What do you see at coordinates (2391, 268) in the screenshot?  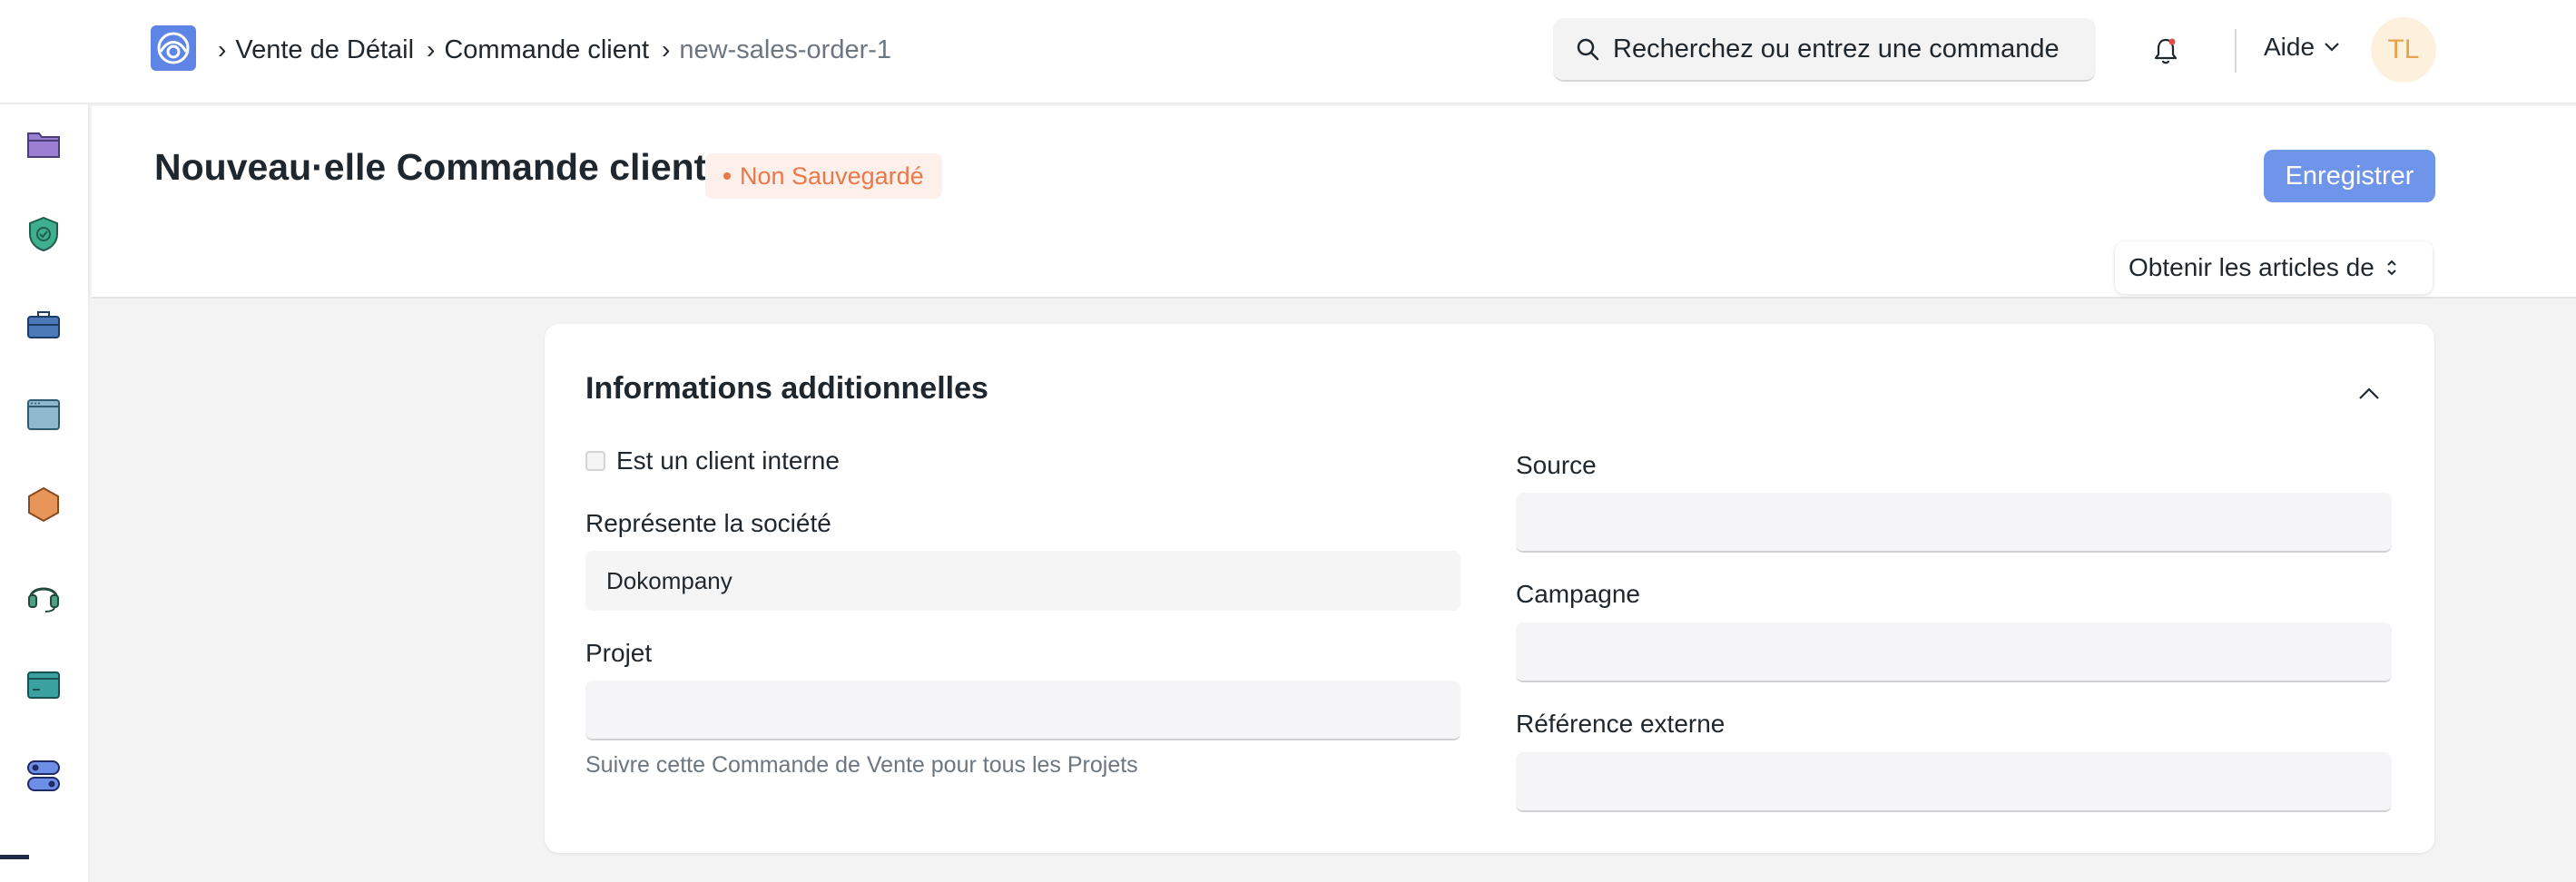 I see `select-arrows-icon` at bounding box center [2391, 268].